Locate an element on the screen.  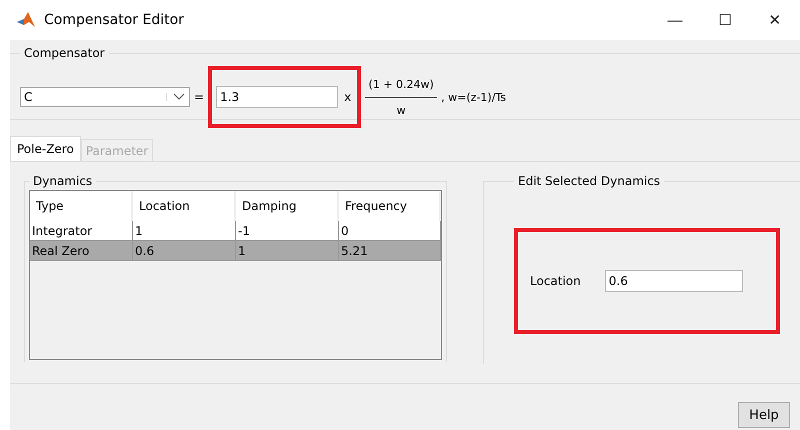
window-title: Compensator Editor is located at coordinates (114, 20).